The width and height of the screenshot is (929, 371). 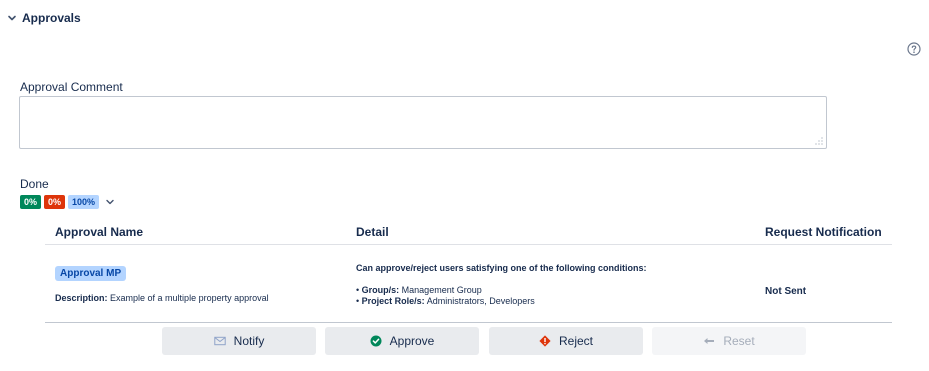 I want to click on condition-item: • Group/s: Management Group, so click(x=419, y=290).